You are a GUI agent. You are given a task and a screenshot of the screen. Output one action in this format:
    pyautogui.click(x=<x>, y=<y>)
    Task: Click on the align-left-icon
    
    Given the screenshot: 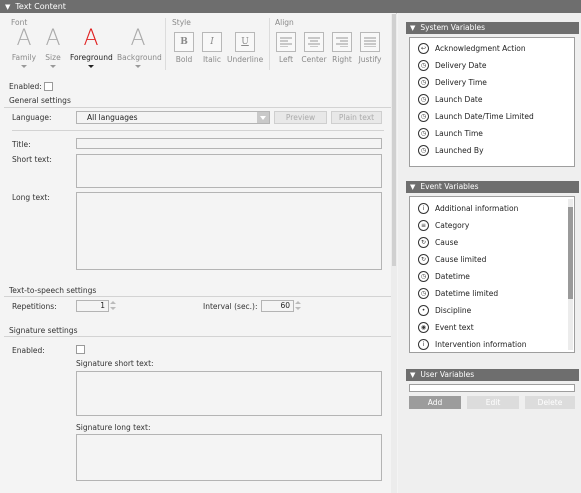 What is the action you would take?
    pyautogui.click(x=286, y=42)
    